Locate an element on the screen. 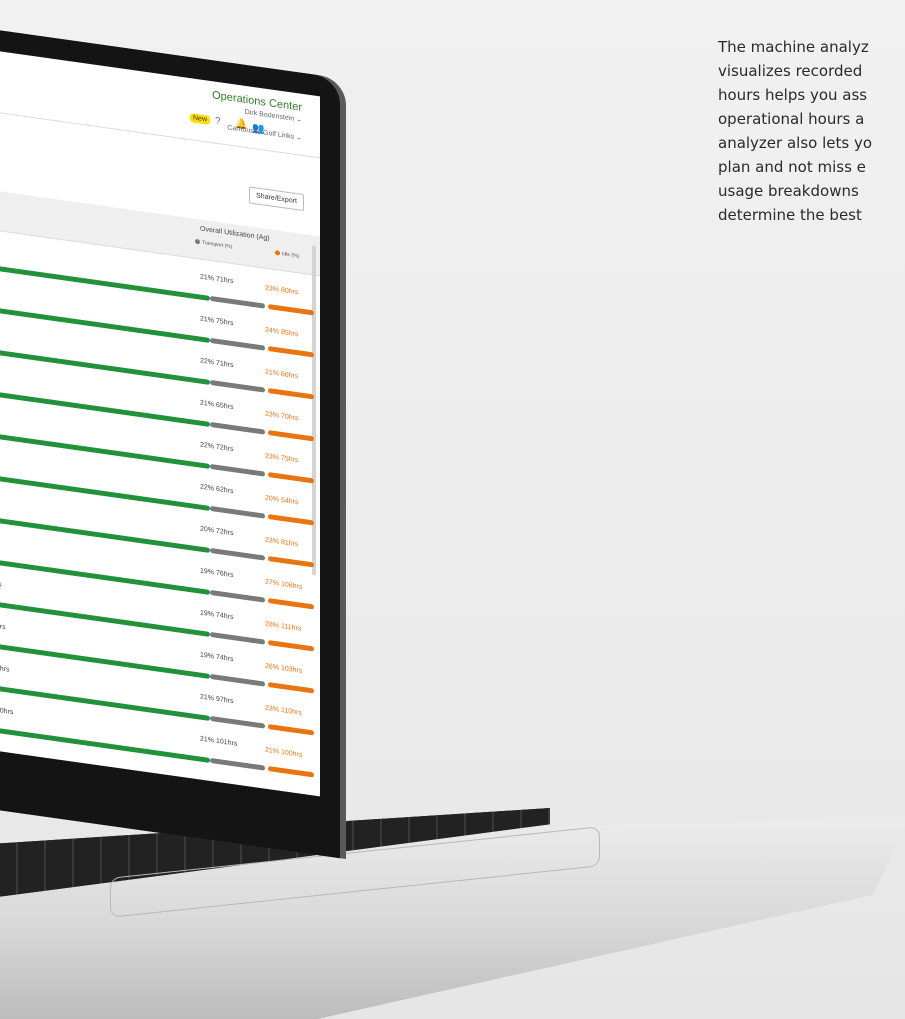 The image size is (905, 1019). idle-value: 24% 85hrs is located at coordinates (282, 332).